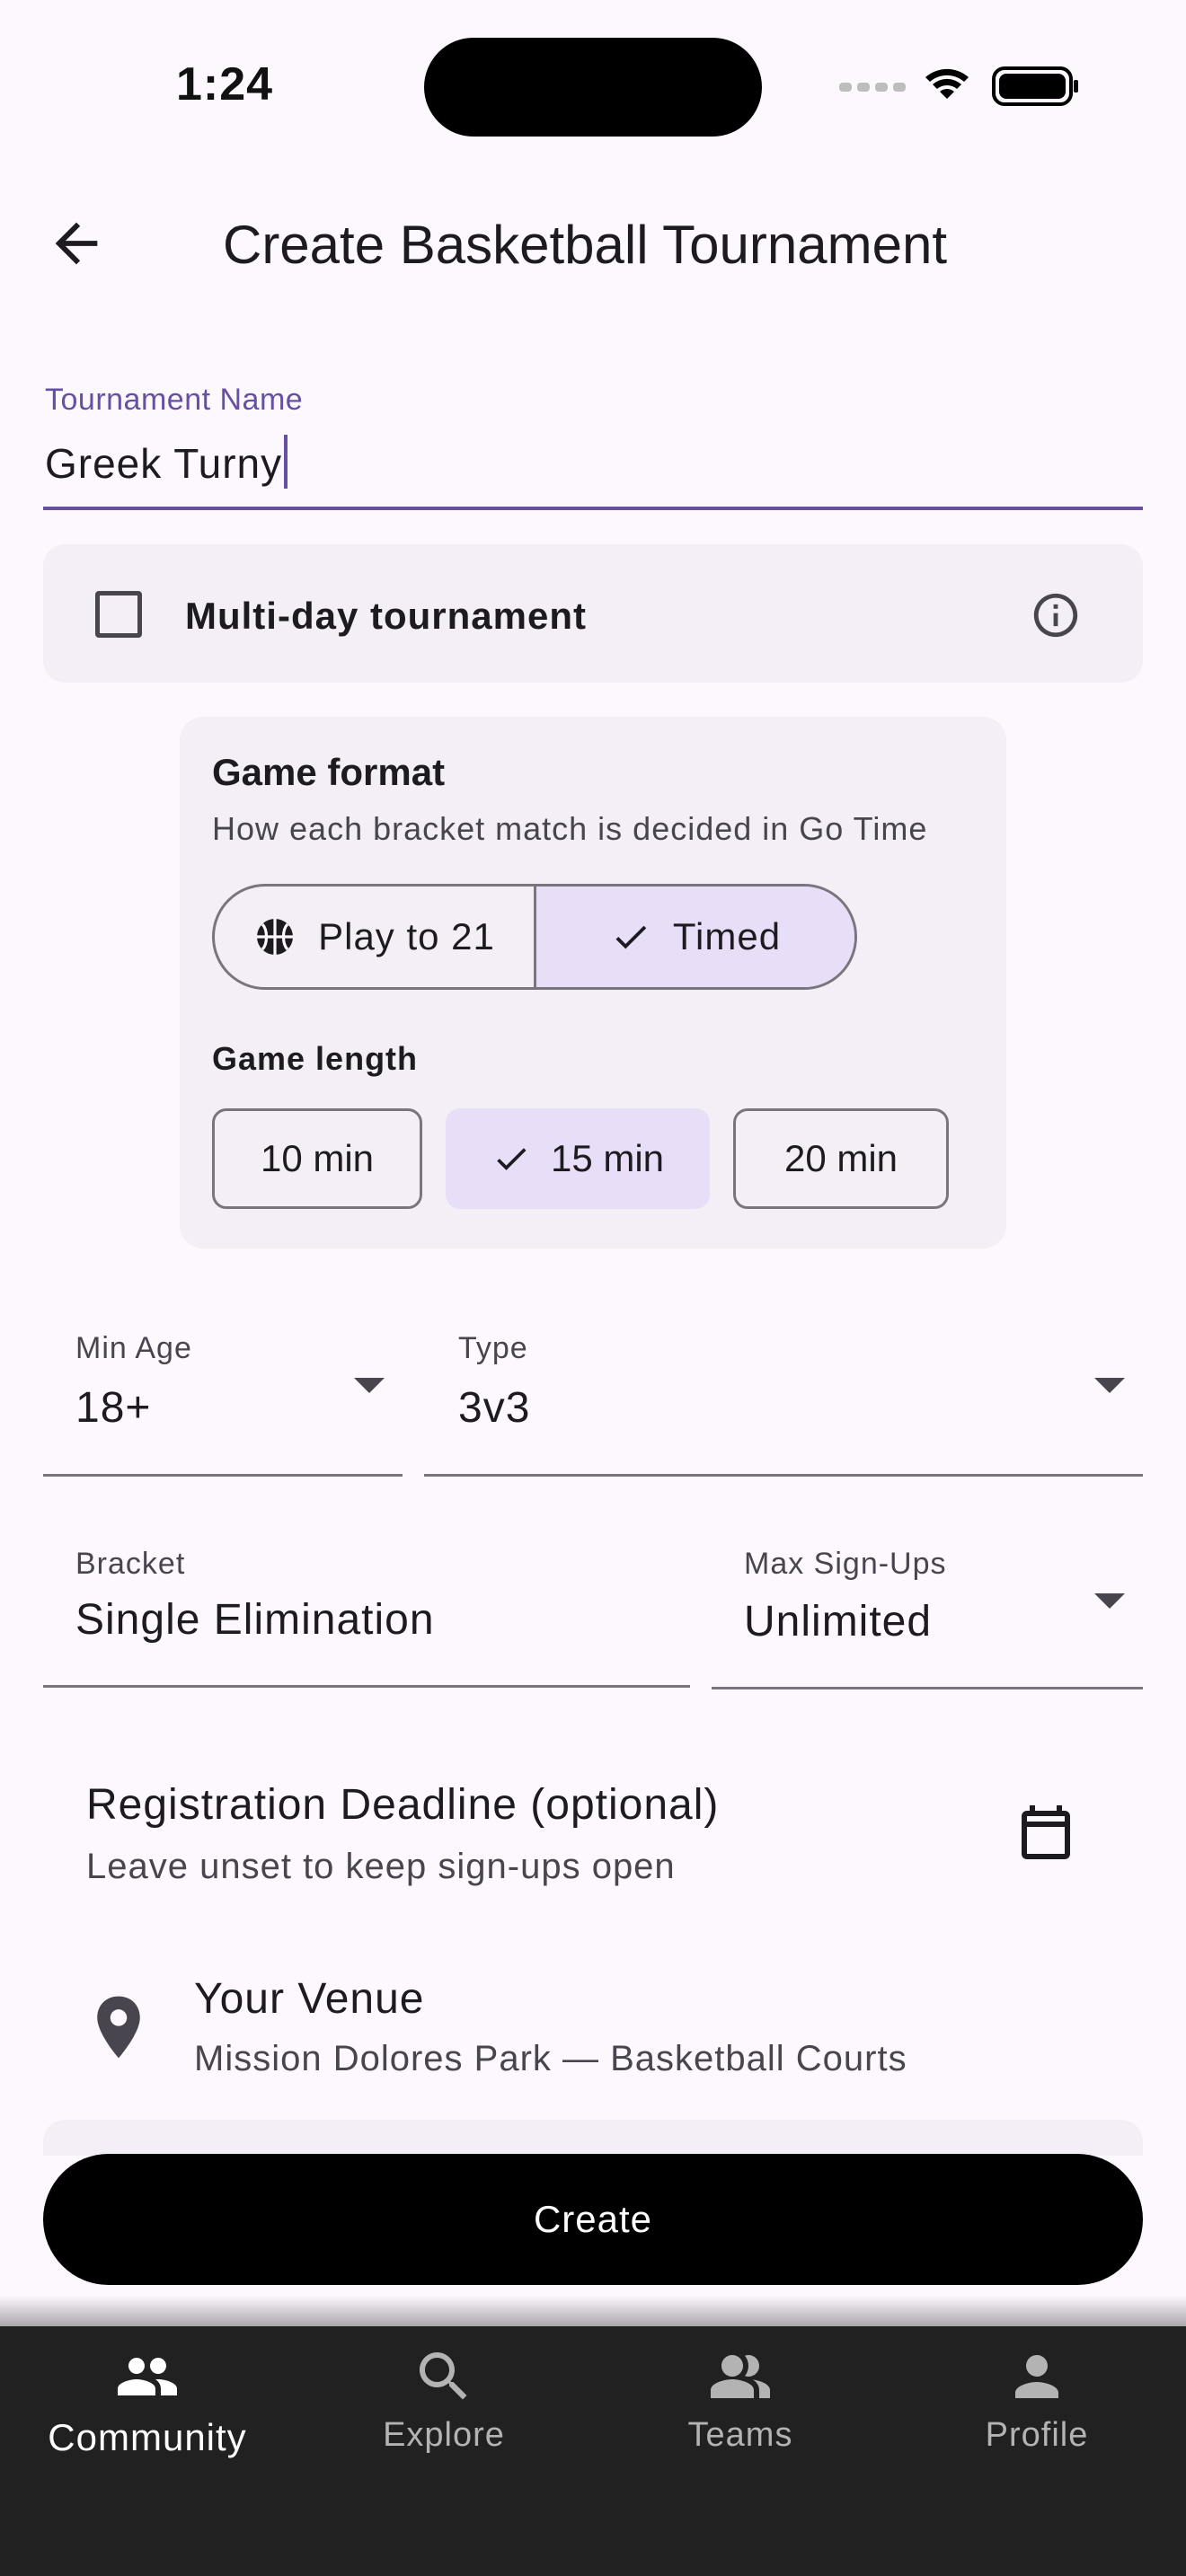 The width and height of the screenshot is (1186, 2576). Describe the element at coordinates (1056, 615) in the screenshot. I see `info-icon` at that location.